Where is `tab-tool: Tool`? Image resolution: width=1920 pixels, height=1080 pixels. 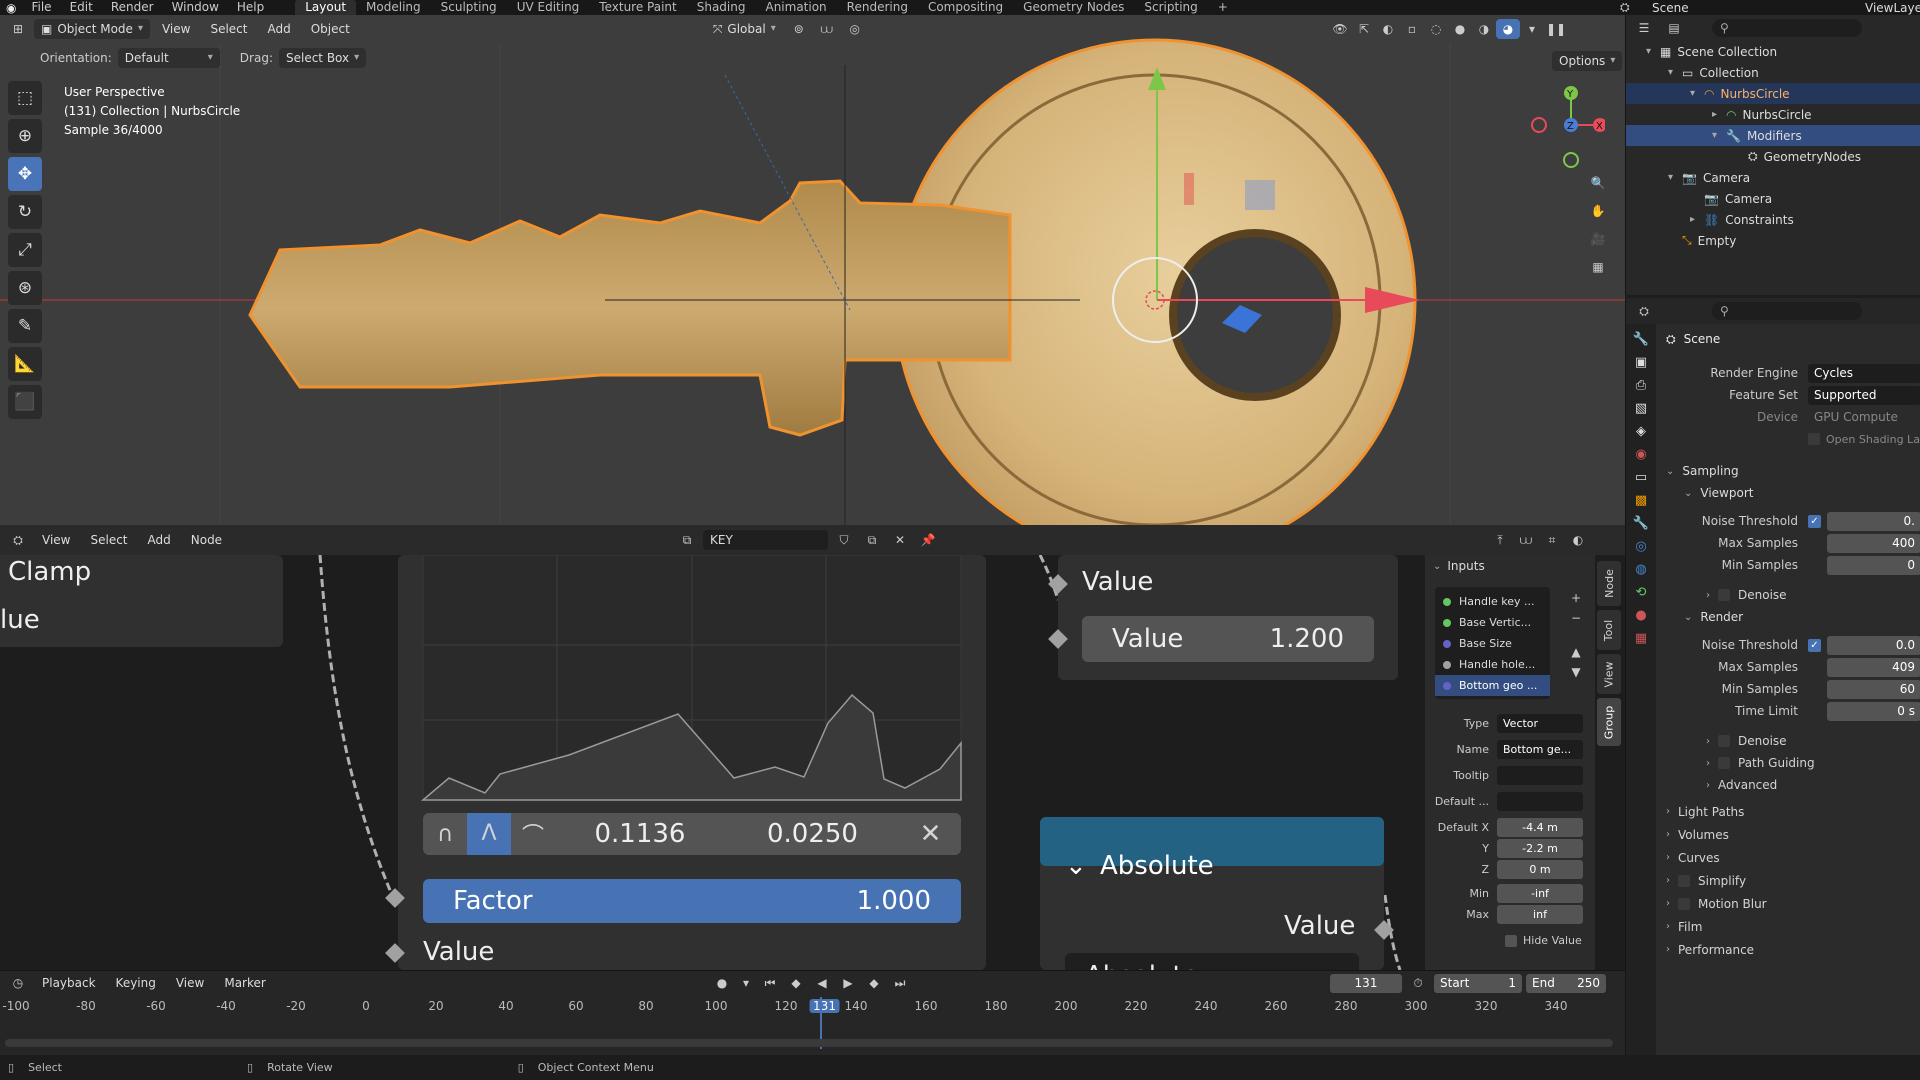 tab-tool: Tool is located at coordinates (1609, 630).